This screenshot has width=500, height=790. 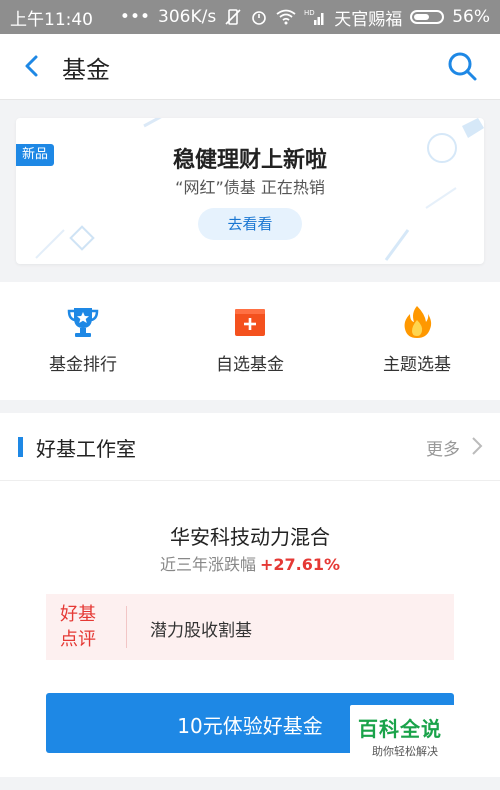 I want to click on flame-icon, so click(x=418, y=322).